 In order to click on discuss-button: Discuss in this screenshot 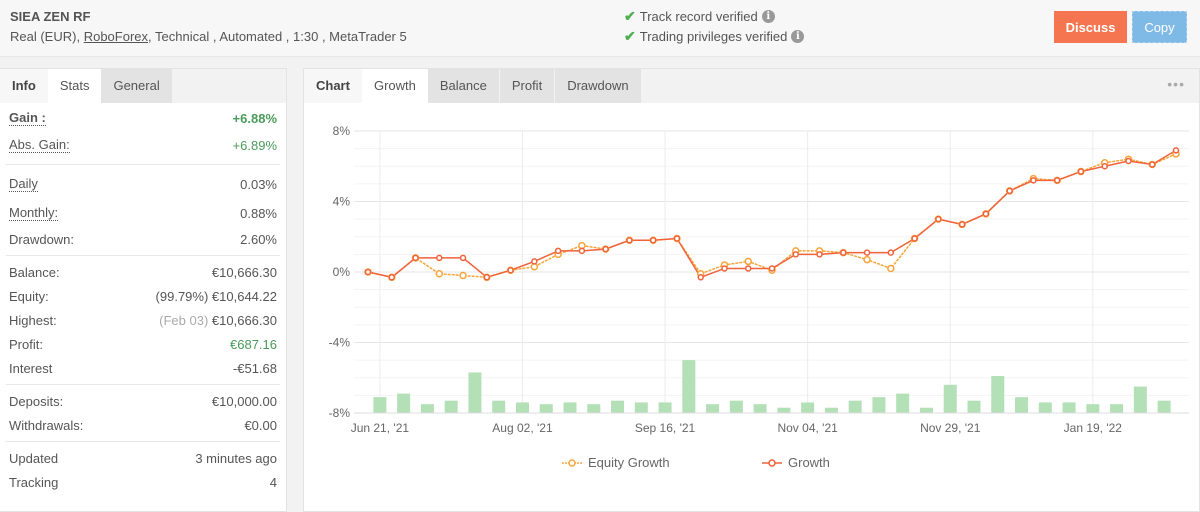, I will do `click(1090, 27)`.